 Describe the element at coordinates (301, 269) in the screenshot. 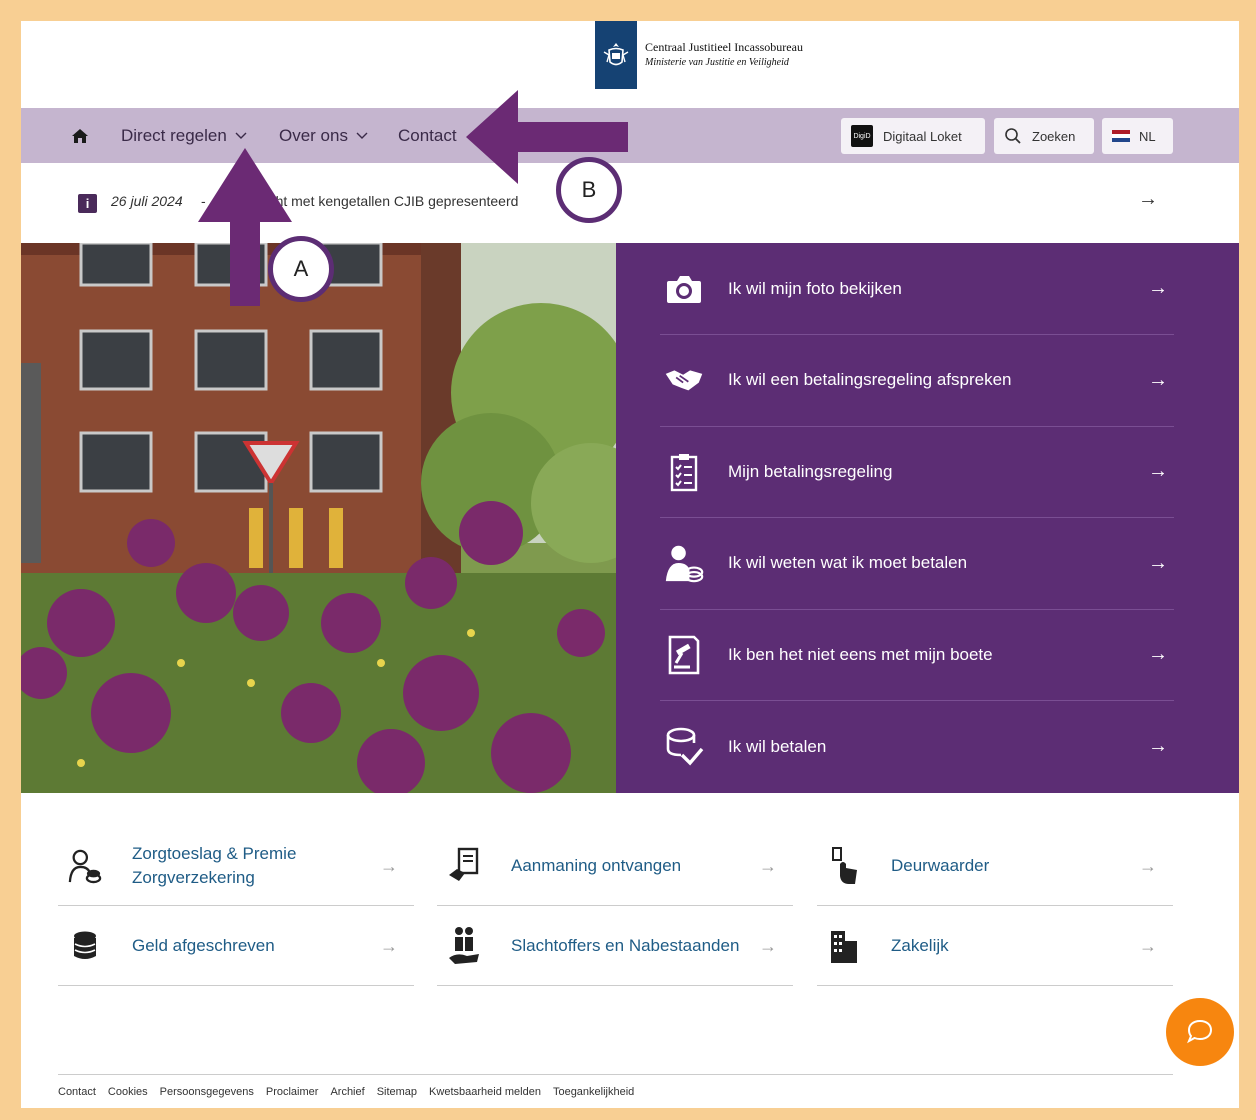

I see `annotation-label-a: A` at that location.